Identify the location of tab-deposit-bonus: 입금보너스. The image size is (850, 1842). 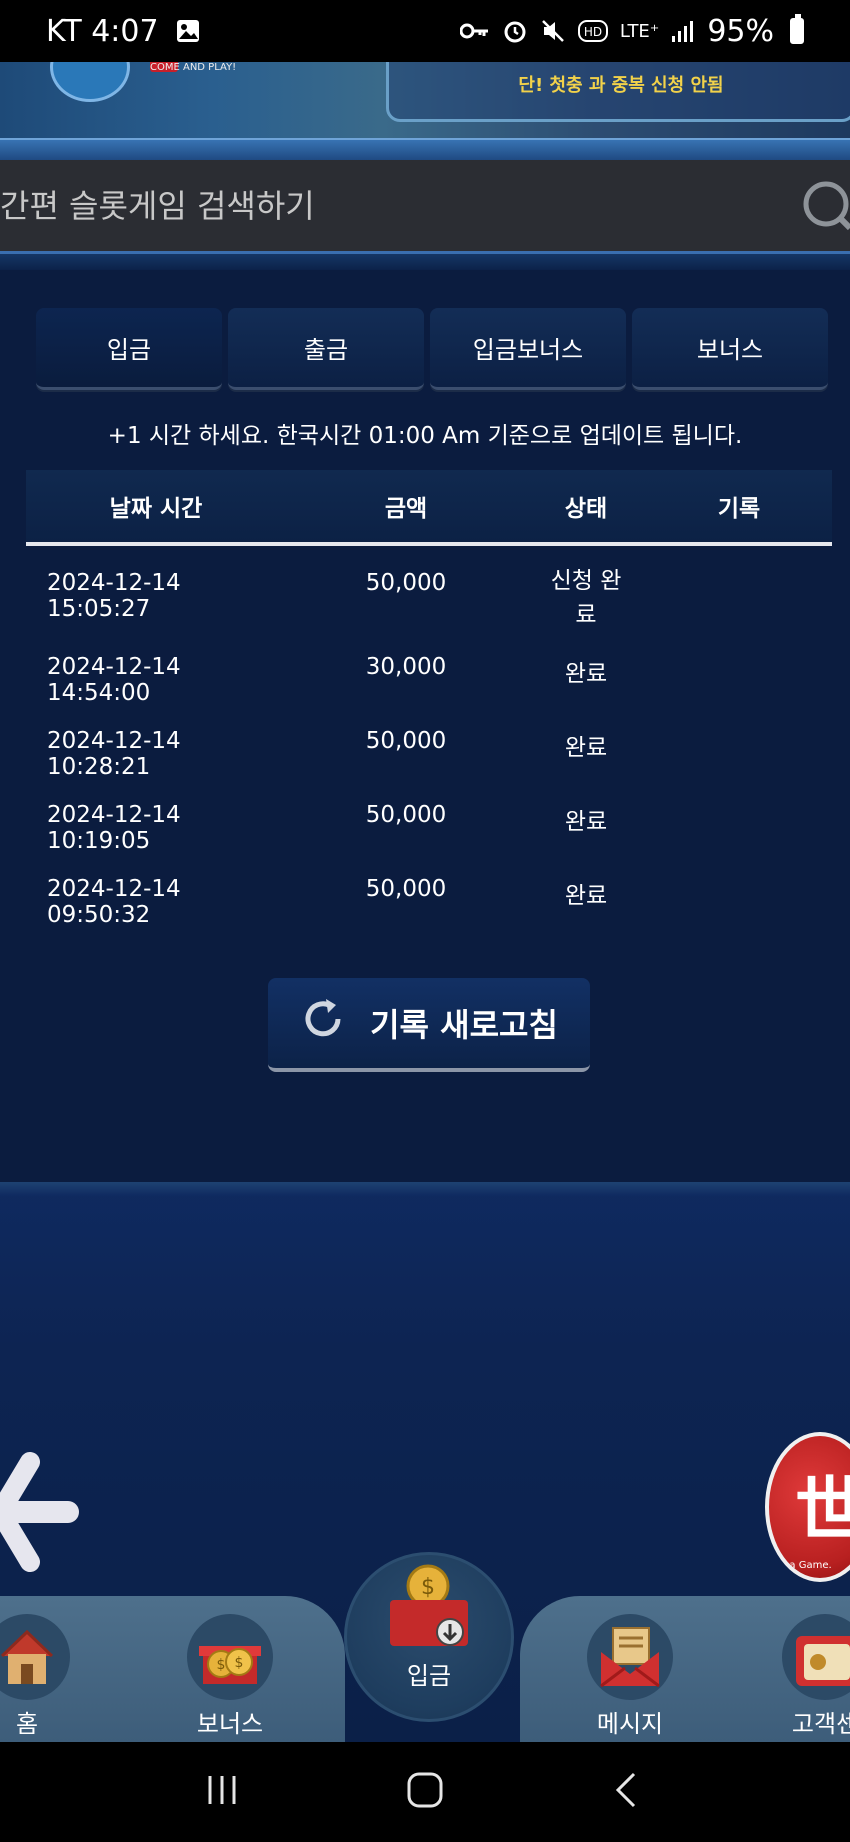
(528, 349).